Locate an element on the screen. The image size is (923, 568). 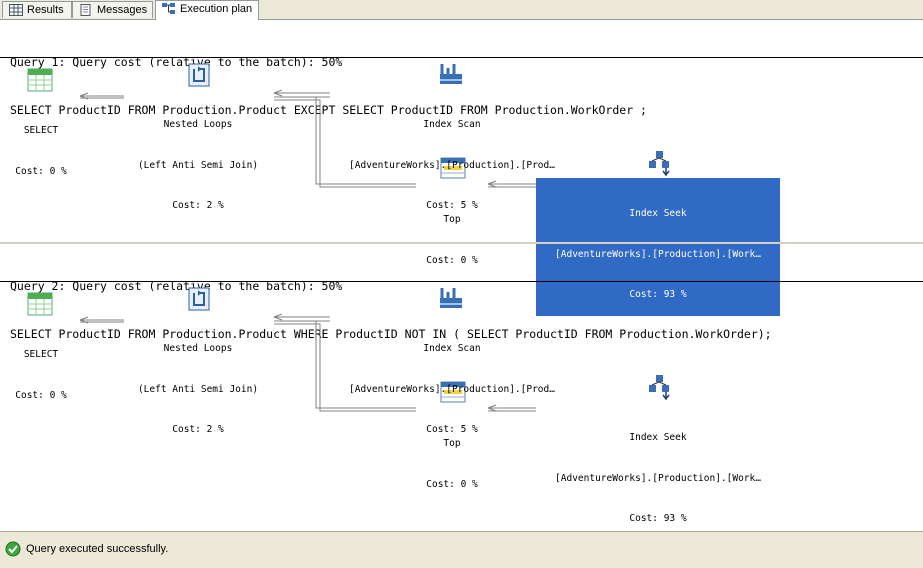
plan-splitter is located at coordinates (461, 243).